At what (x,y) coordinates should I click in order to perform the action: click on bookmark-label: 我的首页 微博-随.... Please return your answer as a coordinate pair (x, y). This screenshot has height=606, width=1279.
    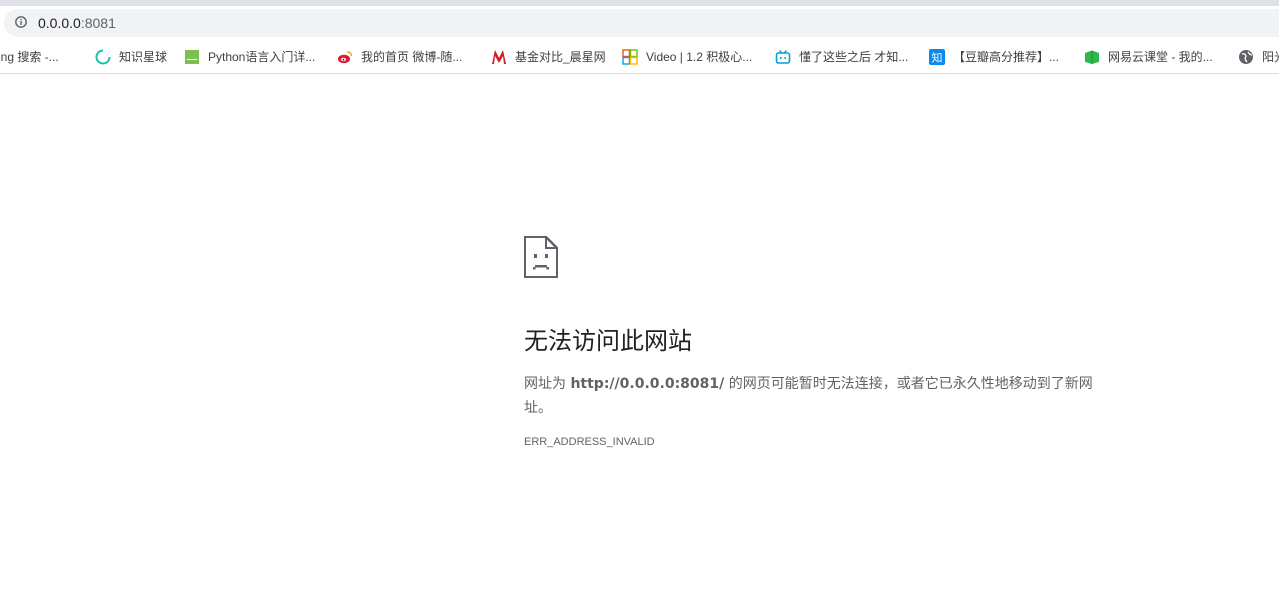
    Looking at the image, I should click on (412, 57).